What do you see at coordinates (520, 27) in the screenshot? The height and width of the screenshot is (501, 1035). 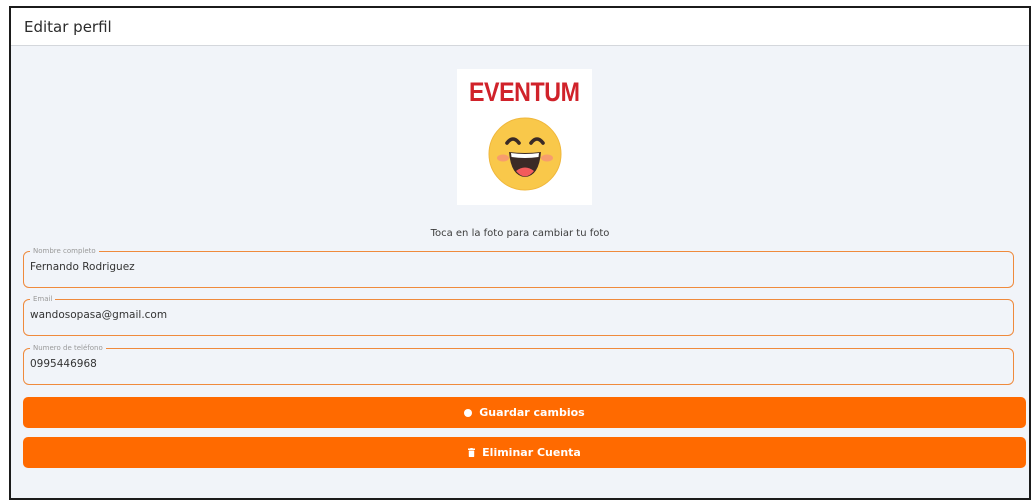 I see `header-bar: Editar perfil` at bounding box center [520, 27].